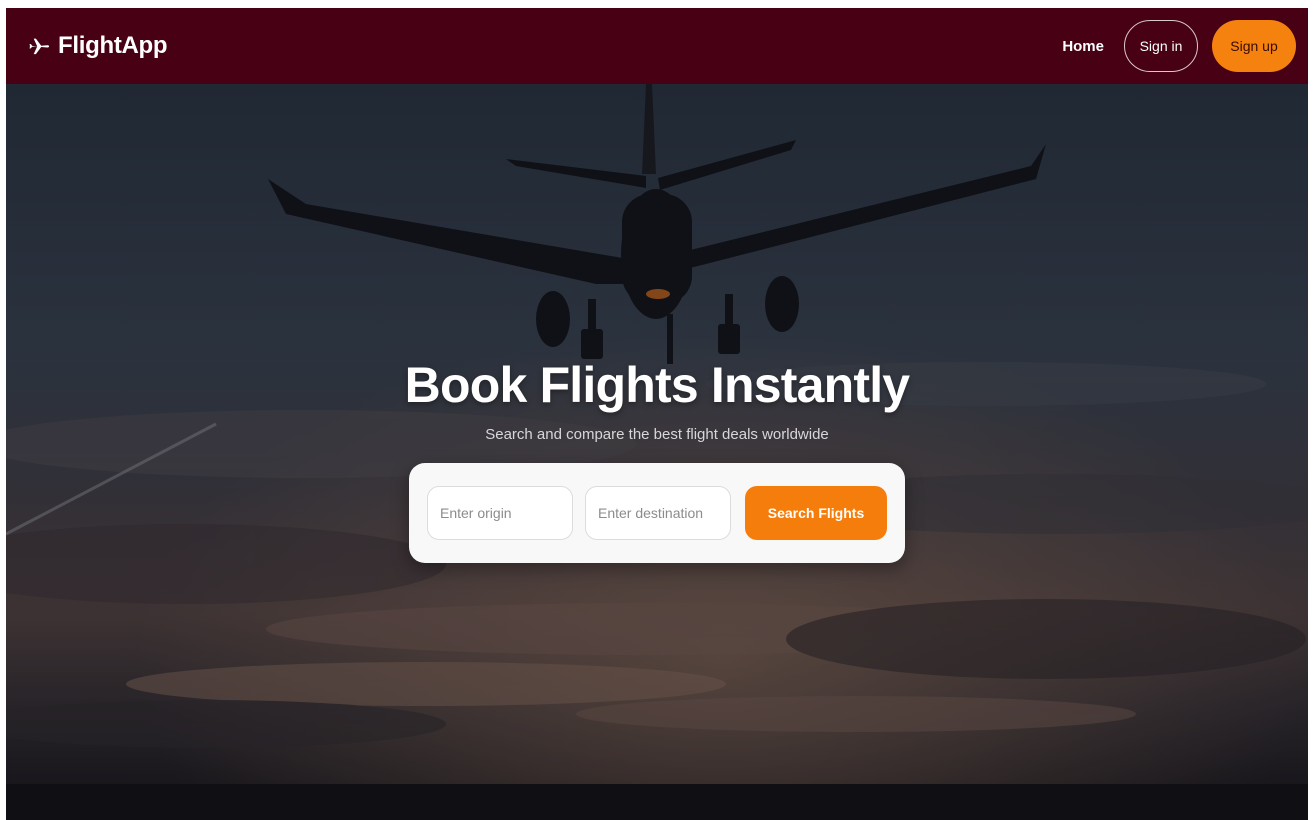 This screenshot has width=1314, height=820. I want to click on flight-search-form: Search Flights, so click(657, 513).